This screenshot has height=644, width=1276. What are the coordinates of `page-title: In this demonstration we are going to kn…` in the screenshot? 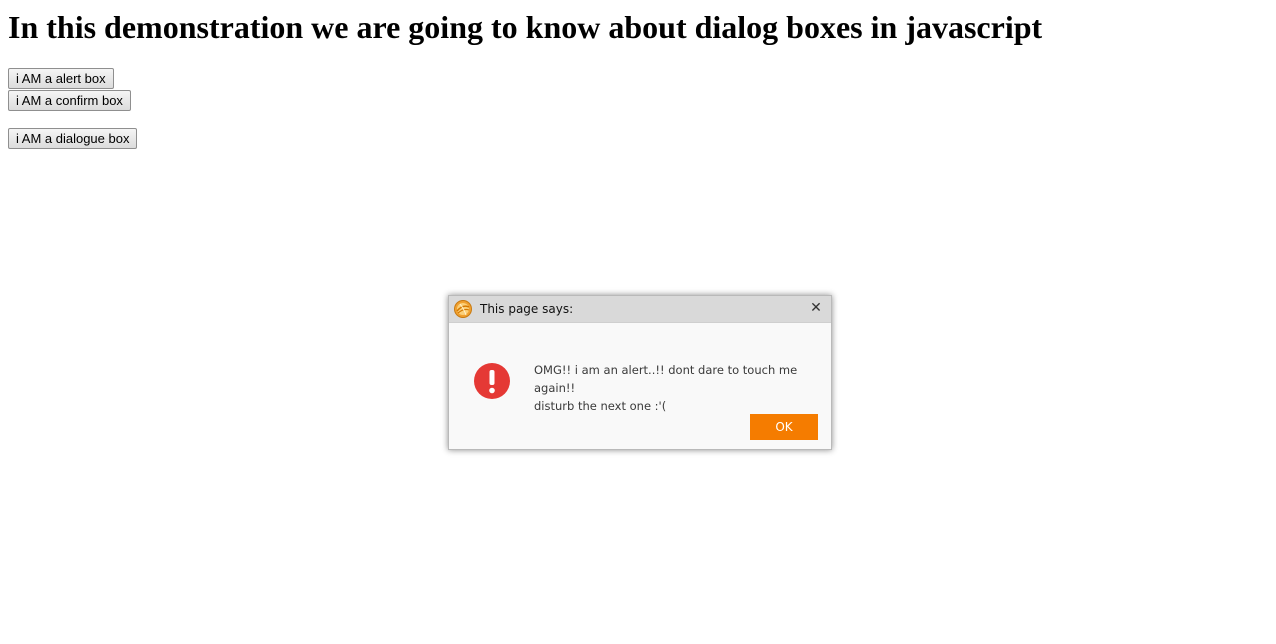 It's located at (525, 27).